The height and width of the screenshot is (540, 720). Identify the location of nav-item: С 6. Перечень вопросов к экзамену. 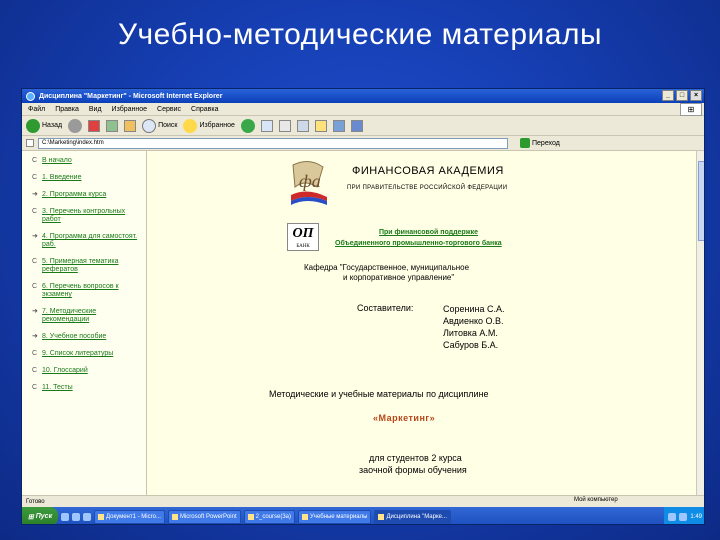
(87, 291).